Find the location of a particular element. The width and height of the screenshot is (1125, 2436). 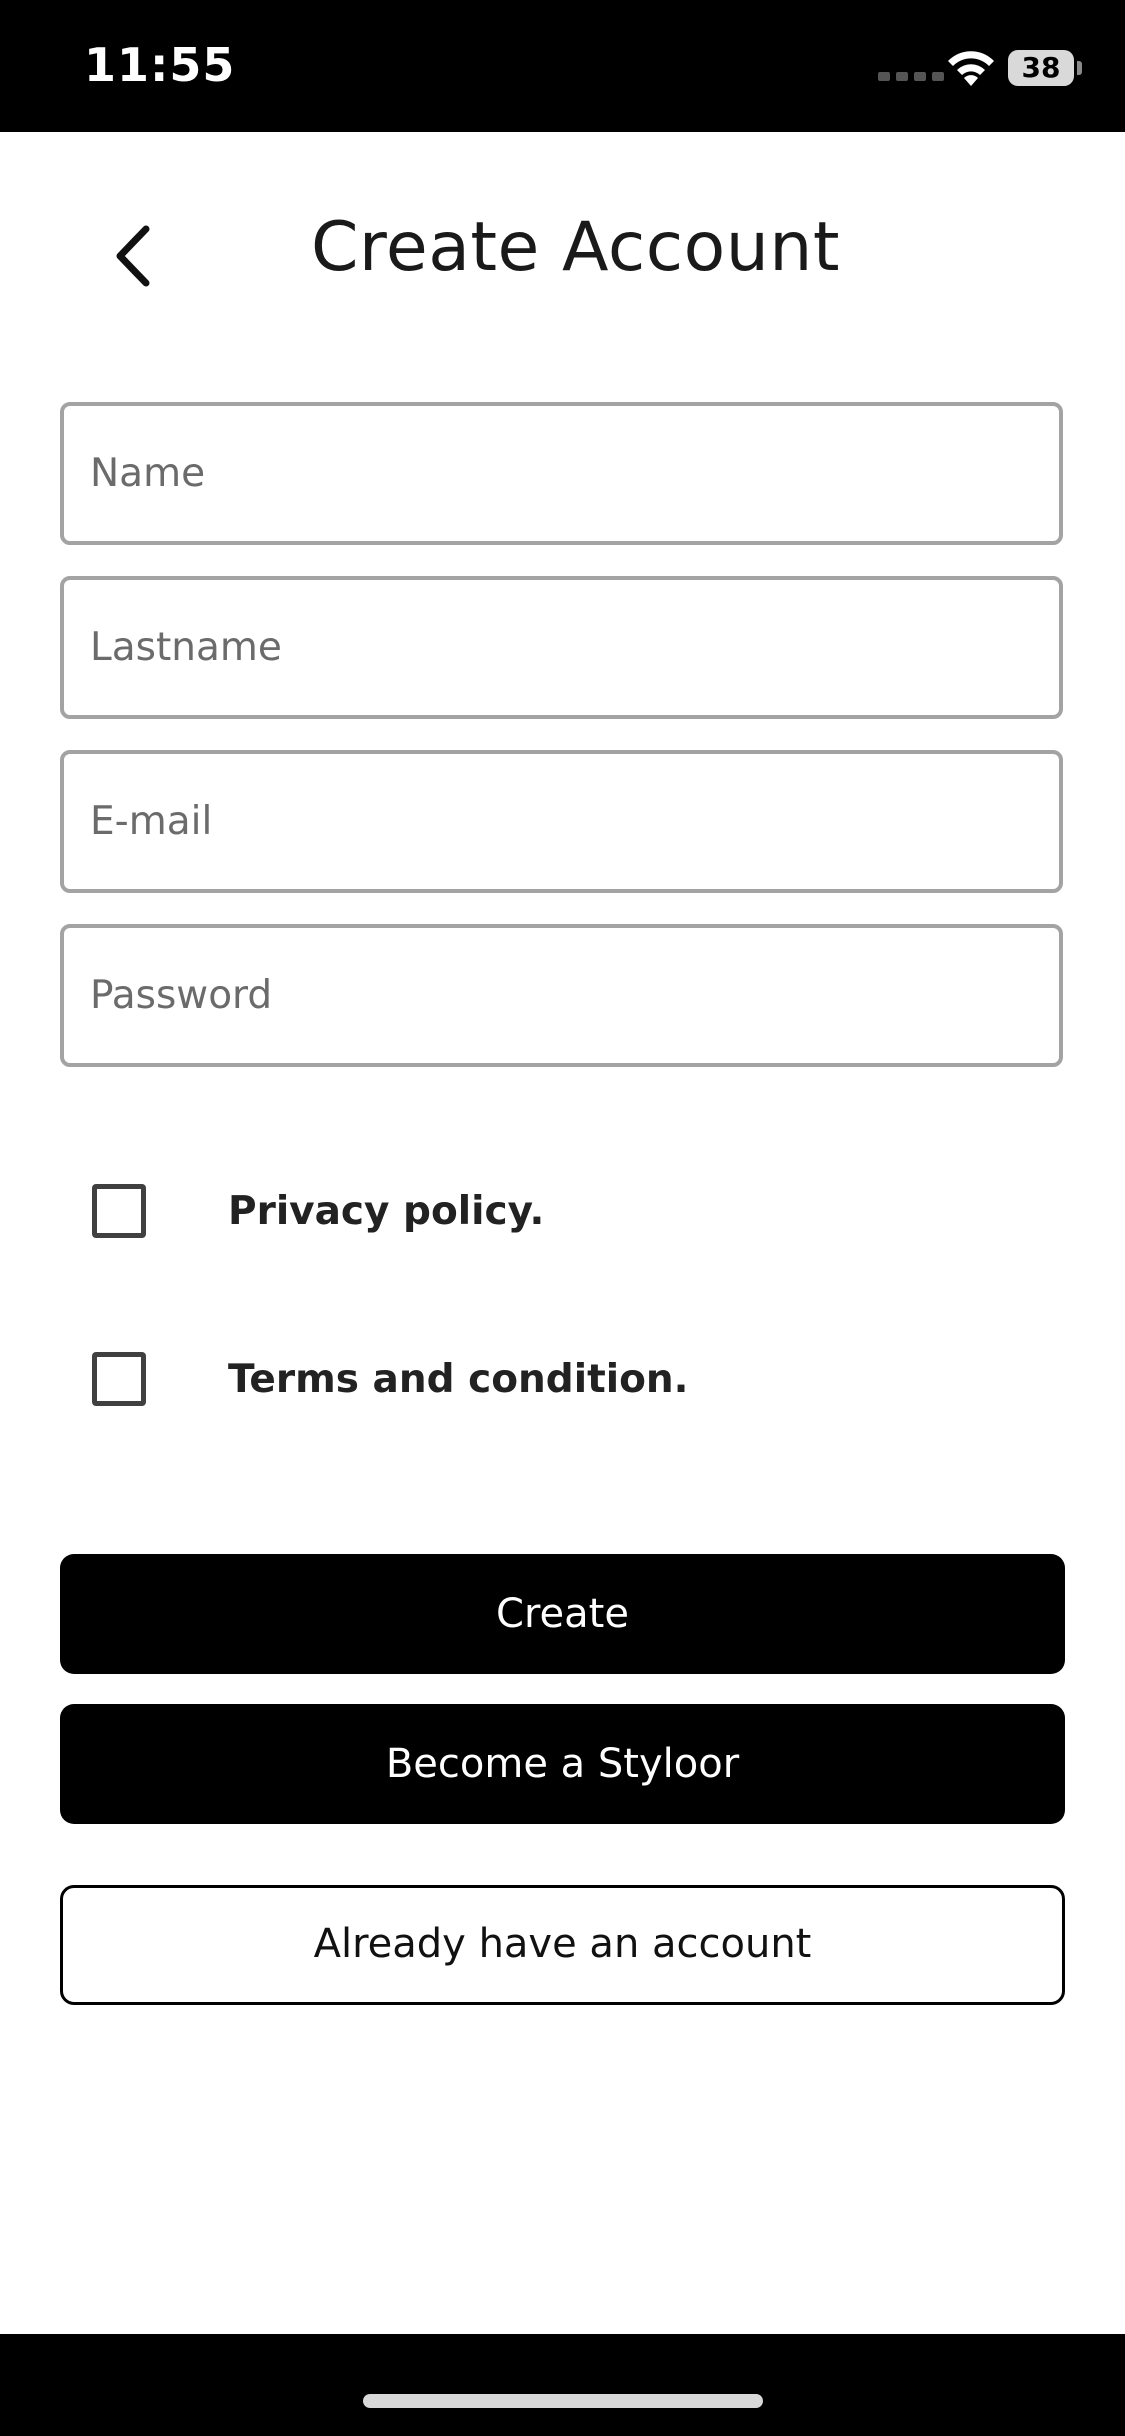

password-field is located at coordinates (561, 995).